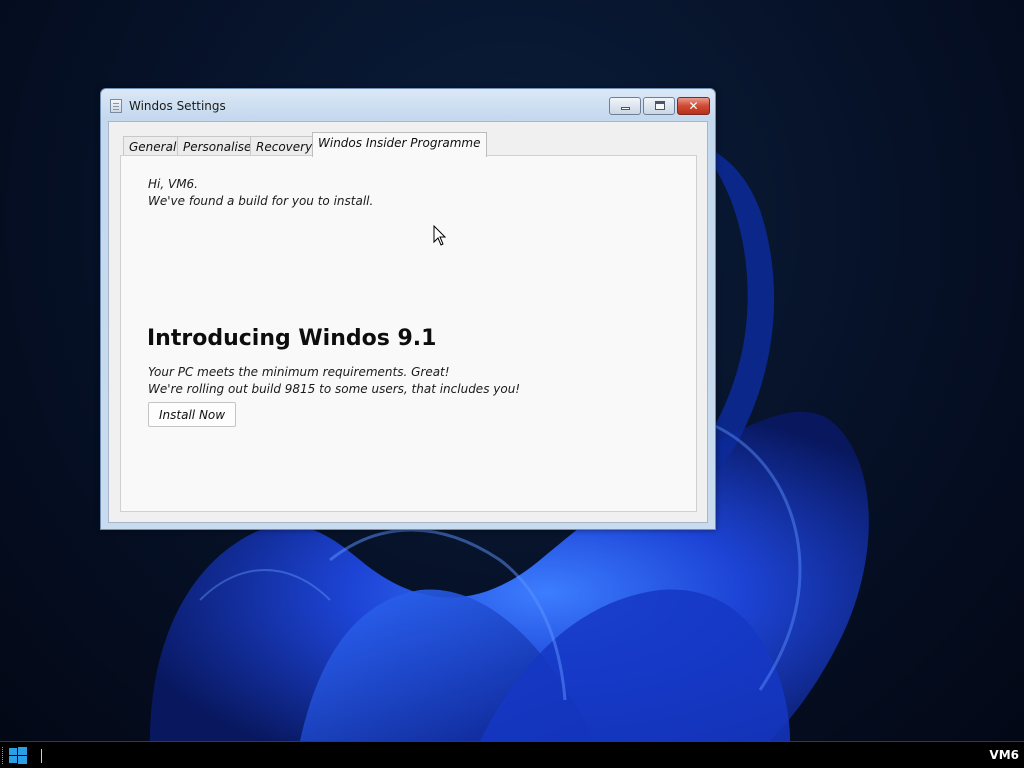 This screenshot has width=1024, height=768. Describe the element at coordinates (4, 755) in the screenshot. I see `taskbar-grip` at that location.